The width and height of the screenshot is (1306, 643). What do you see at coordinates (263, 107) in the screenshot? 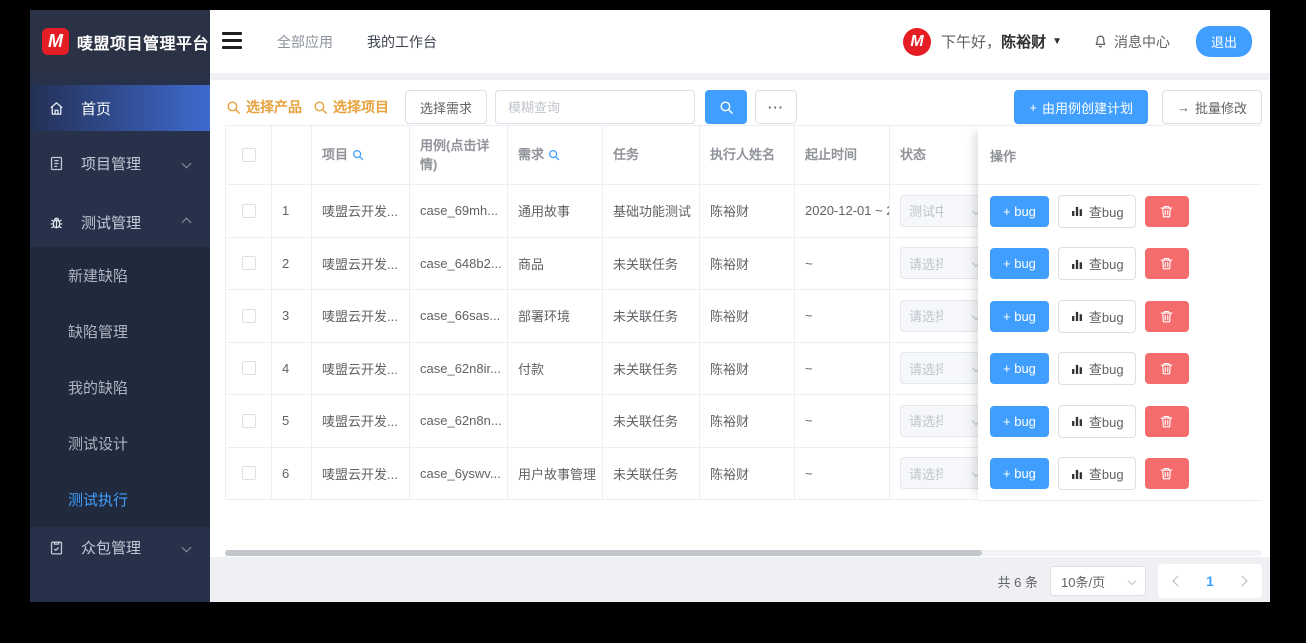
I see `select-product-link: 选择产品` at bounding box center [263, 107].